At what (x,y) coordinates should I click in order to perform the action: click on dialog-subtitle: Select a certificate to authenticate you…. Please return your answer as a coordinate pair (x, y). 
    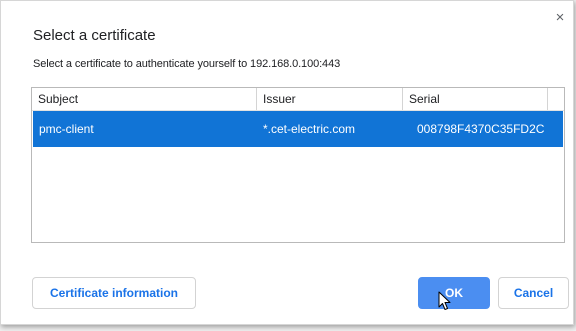
    Looking at the image, I should click on (187, 64).